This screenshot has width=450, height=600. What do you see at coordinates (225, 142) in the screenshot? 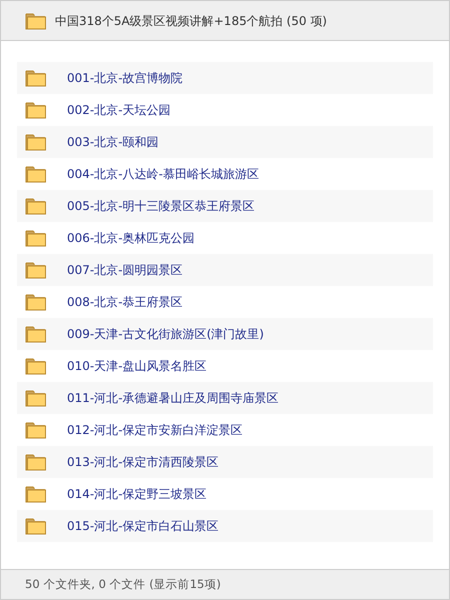
I see `folder-row: 003-北京-颐和园` at bounding box center [225, 142].